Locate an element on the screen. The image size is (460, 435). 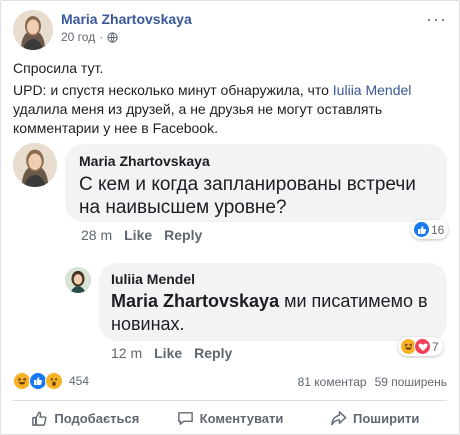
comment-button-label: Коментувати is located at coordinates (241, 418).